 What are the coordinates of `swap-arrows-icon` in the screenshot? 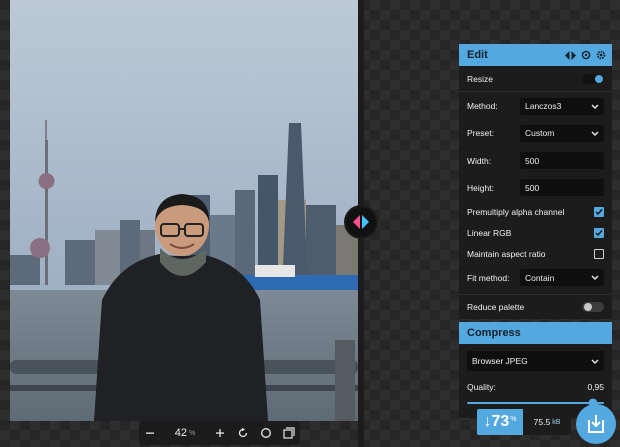 It's located at (570, 55).